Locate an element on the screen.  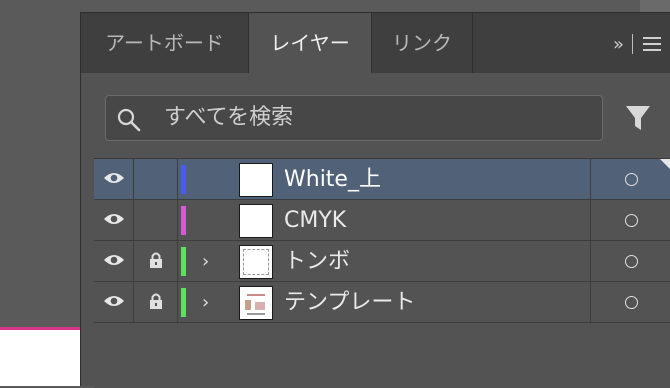
panel-tab-bar: アートボード レイヤー リンク » is located at coordinates (375, 43).